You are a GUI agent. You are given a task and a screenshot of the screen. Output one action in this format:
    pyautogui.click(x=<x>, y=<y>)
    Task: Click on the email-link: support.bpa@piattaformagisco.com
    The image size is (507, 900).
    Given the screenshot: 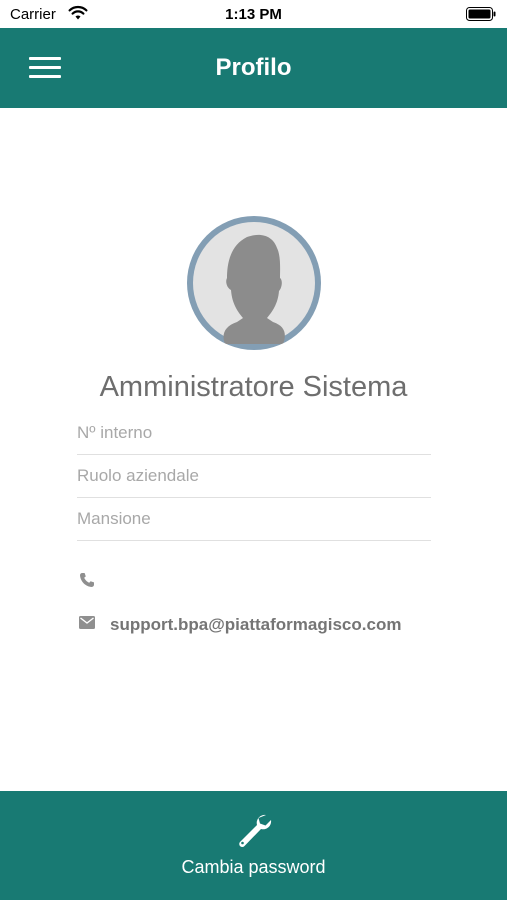 What is the action you would take?
    pyautogui.click(x=255, y=625)
    